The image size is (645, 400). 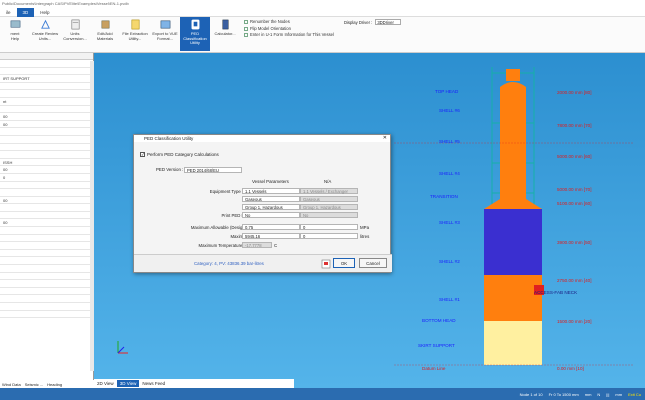 What do you see at coordinates (44, 12) in the screenshot?
I see `menu-help: Help` at bounding box center [44, 12].